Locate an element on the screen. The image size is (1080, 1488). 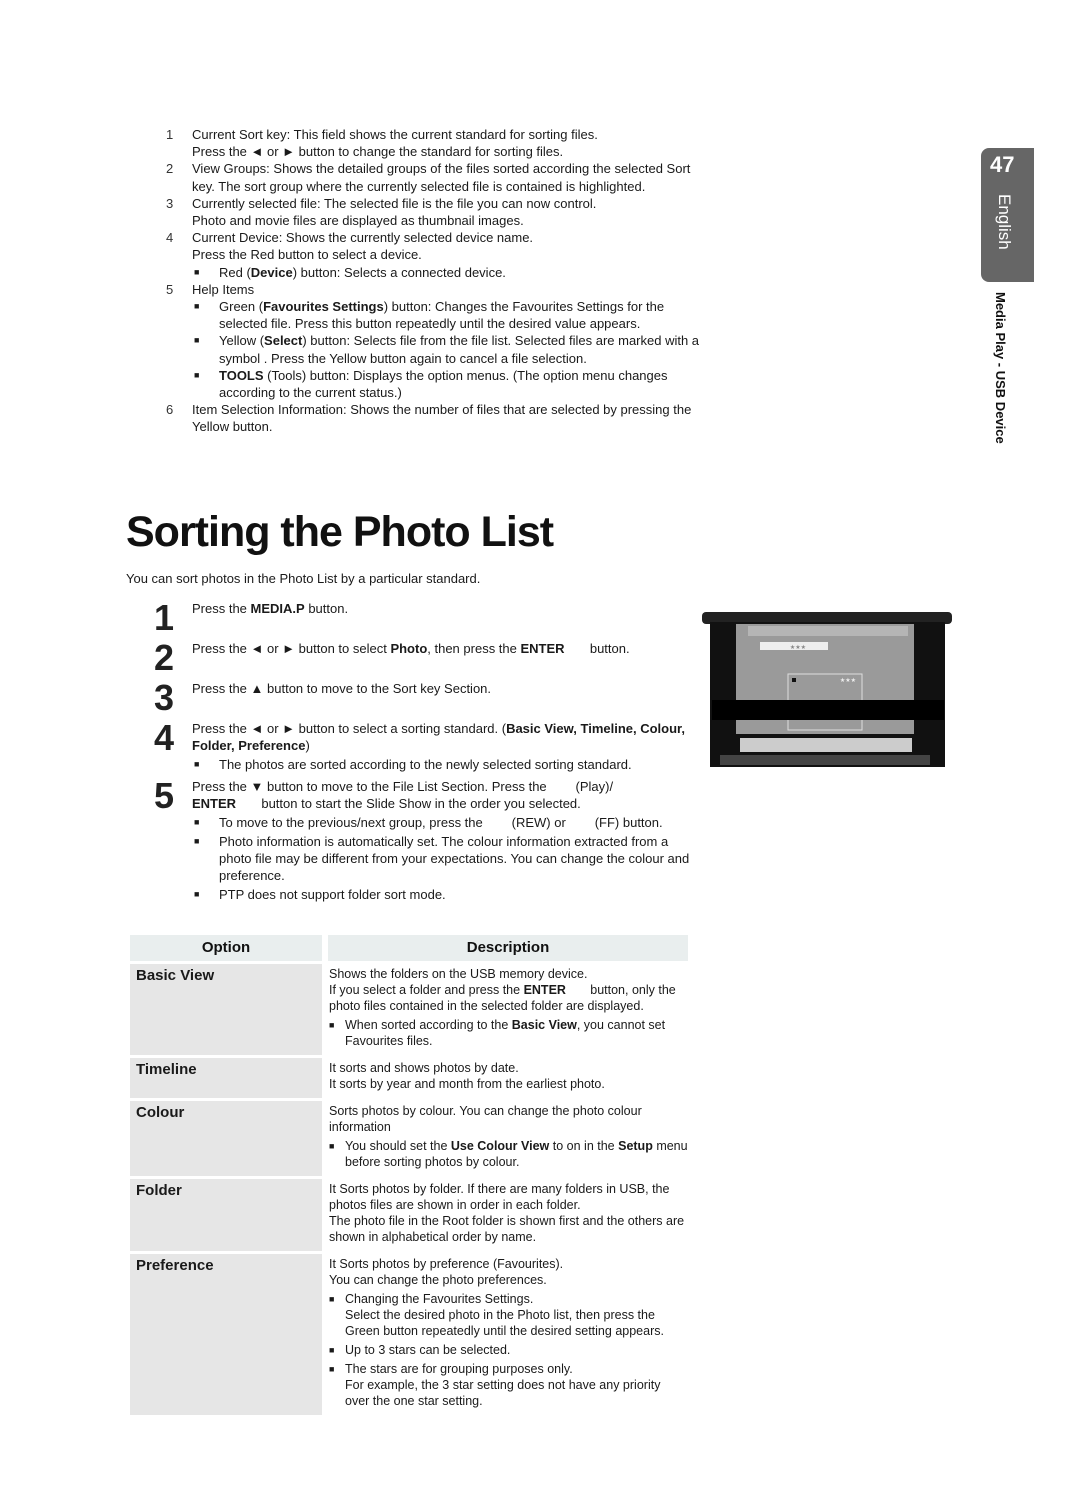
section-label: Media Play - USB Device is located at coordinates (1000, 368).